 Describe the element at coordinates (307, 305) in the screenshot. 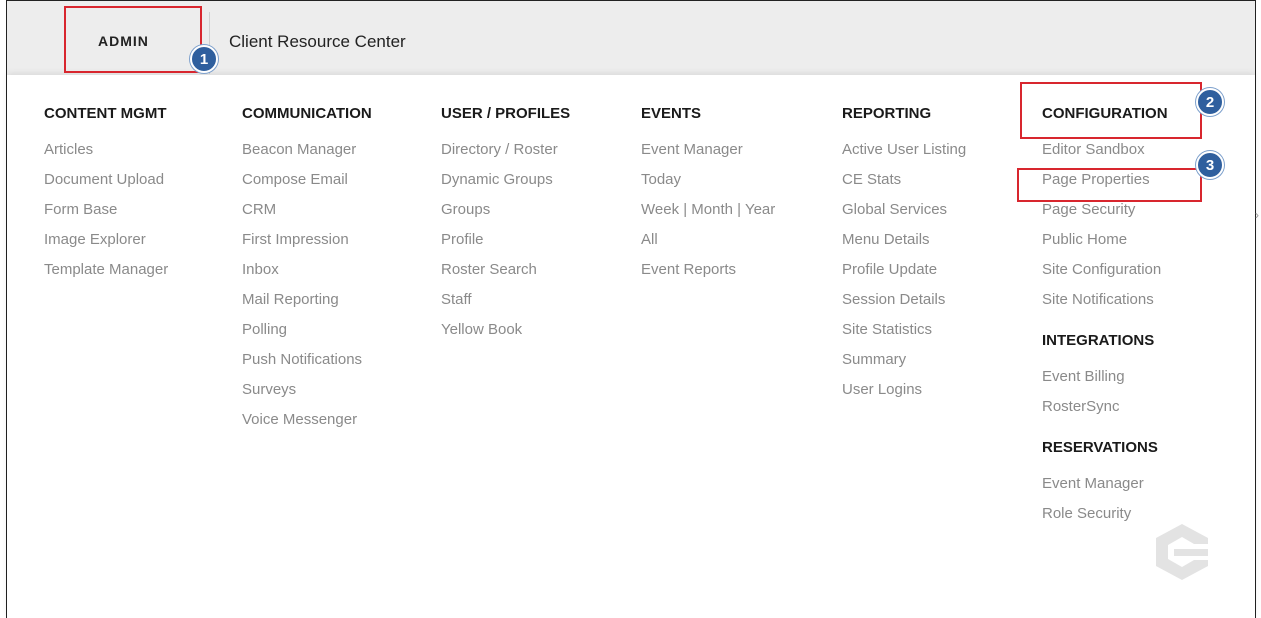

I see `menu-item: Mail Reporting` at that location.